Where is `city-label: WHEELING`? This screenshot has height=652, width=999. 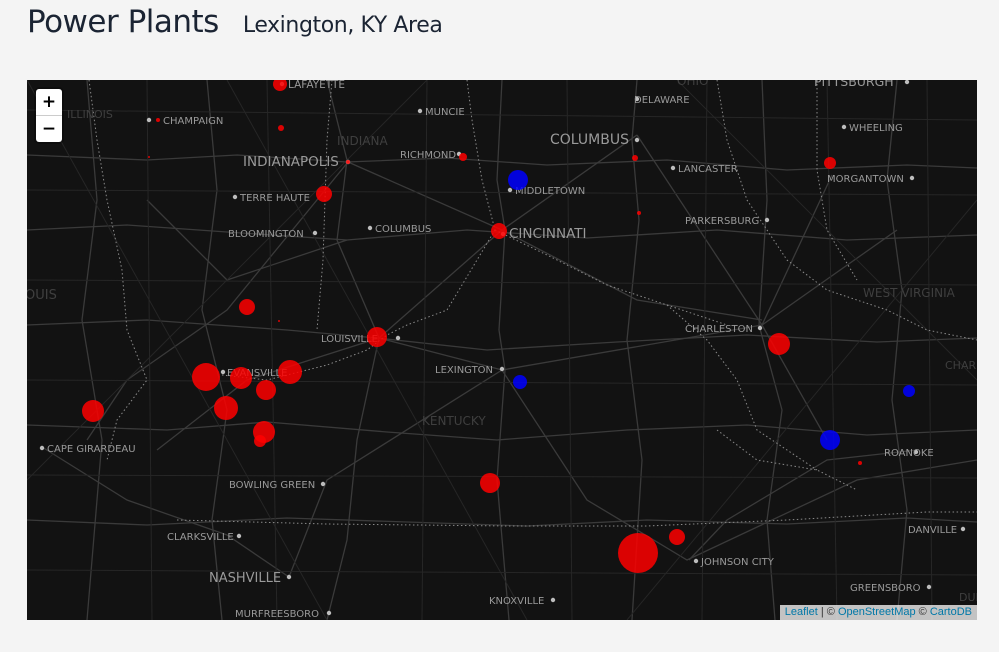 city-label: WHEELING is located at coordinates (876, 128).